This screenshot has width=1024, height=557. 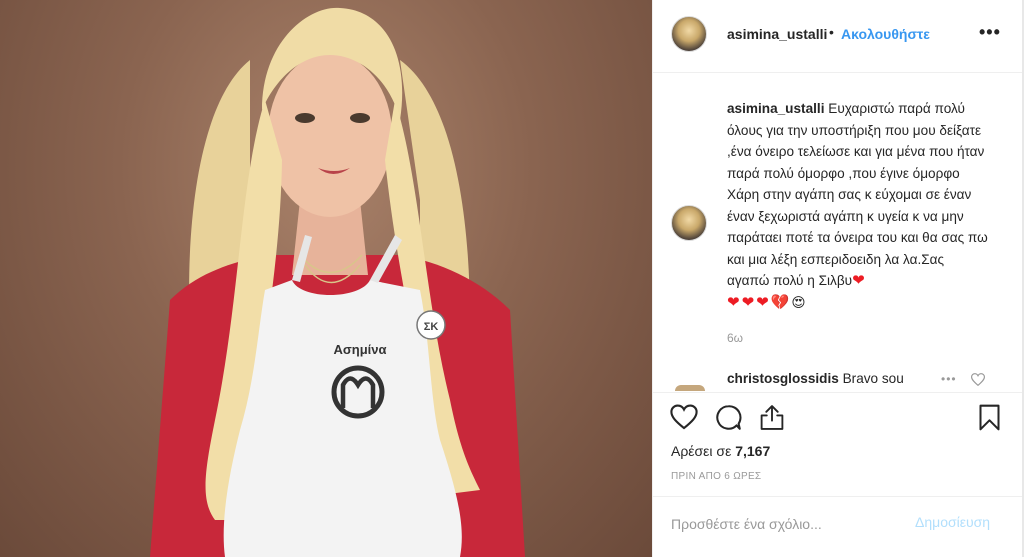 I want to click on share-icon, so click(x=772, y=420).